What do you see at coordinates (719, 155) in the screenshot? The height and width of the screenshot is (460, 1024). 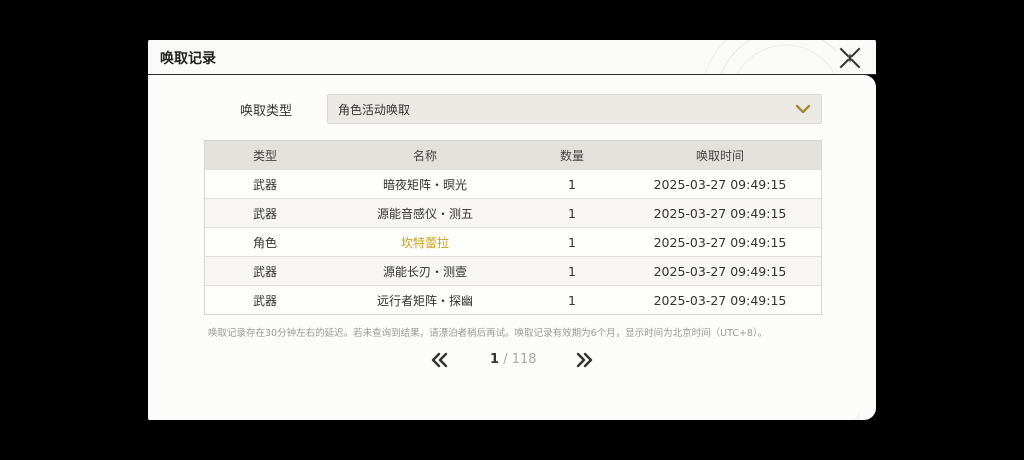 I see `header-time: 唤取时间` at bounding box center [719, 155].